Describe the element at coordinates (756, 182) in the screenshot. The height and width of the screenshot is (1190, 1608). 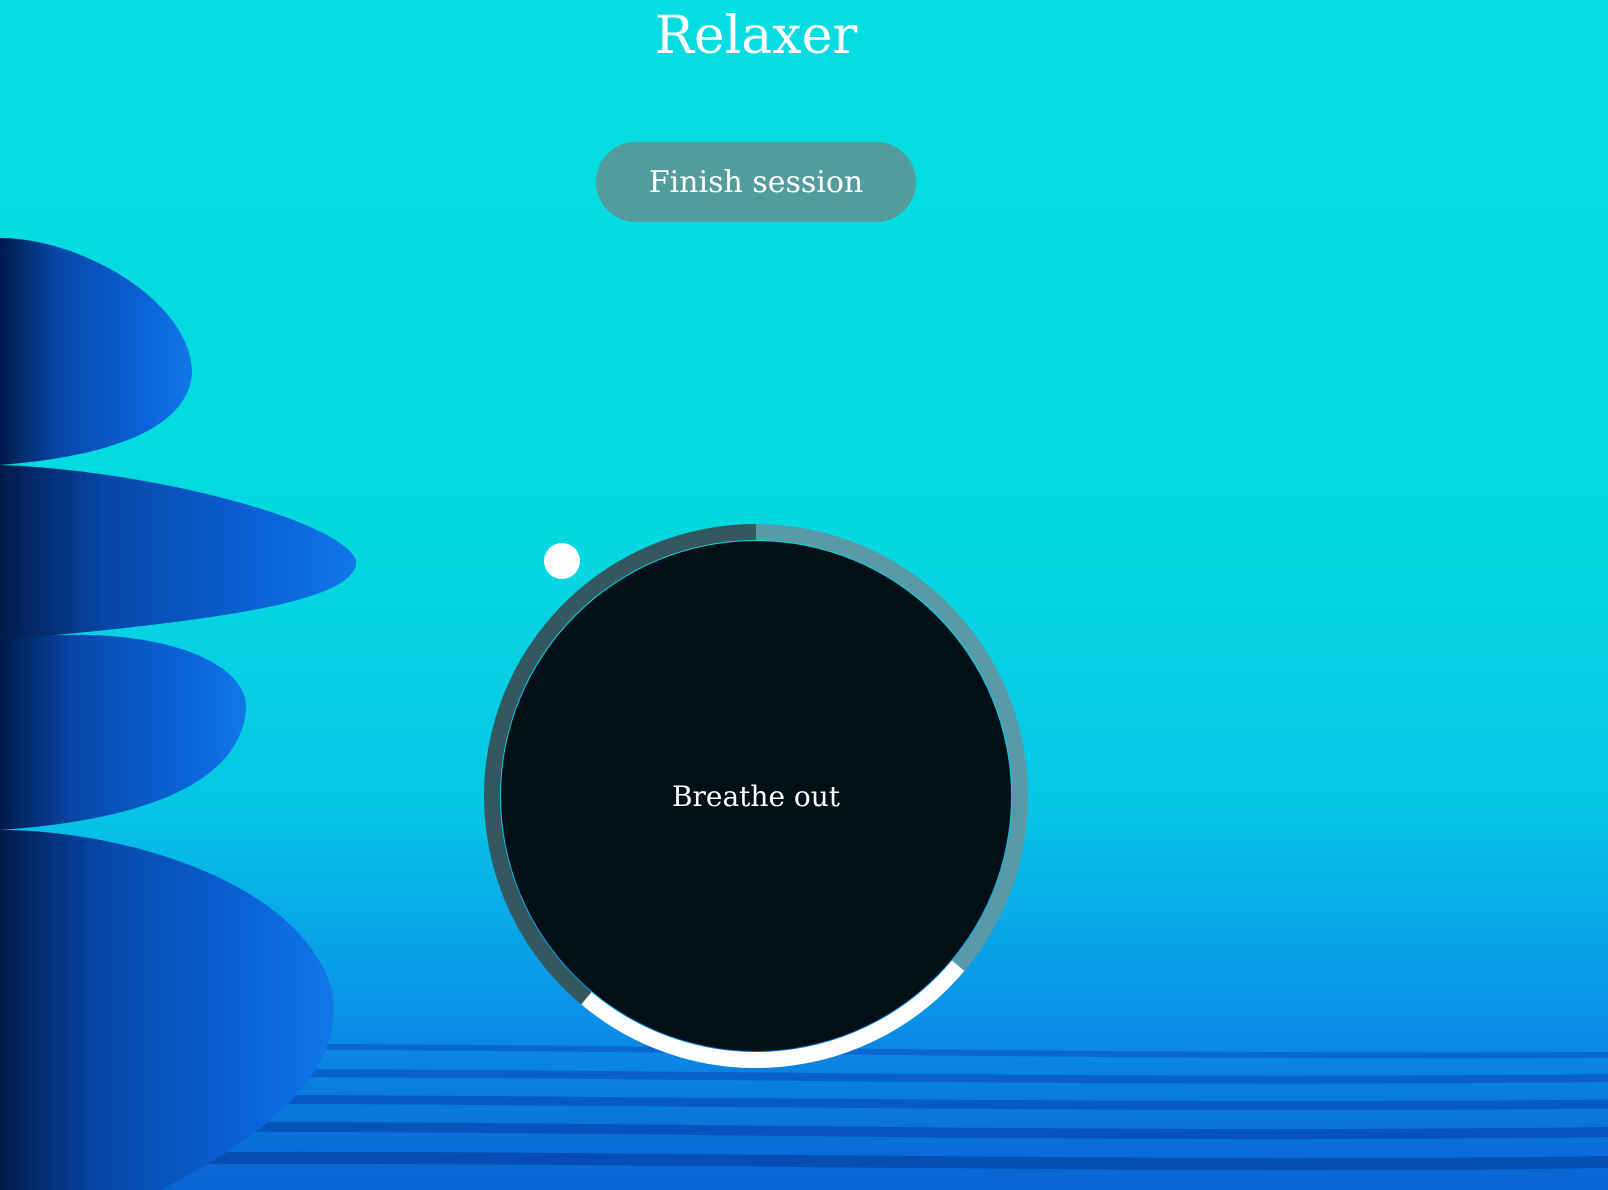
I see `finish-session-button: Finish session` at that location.